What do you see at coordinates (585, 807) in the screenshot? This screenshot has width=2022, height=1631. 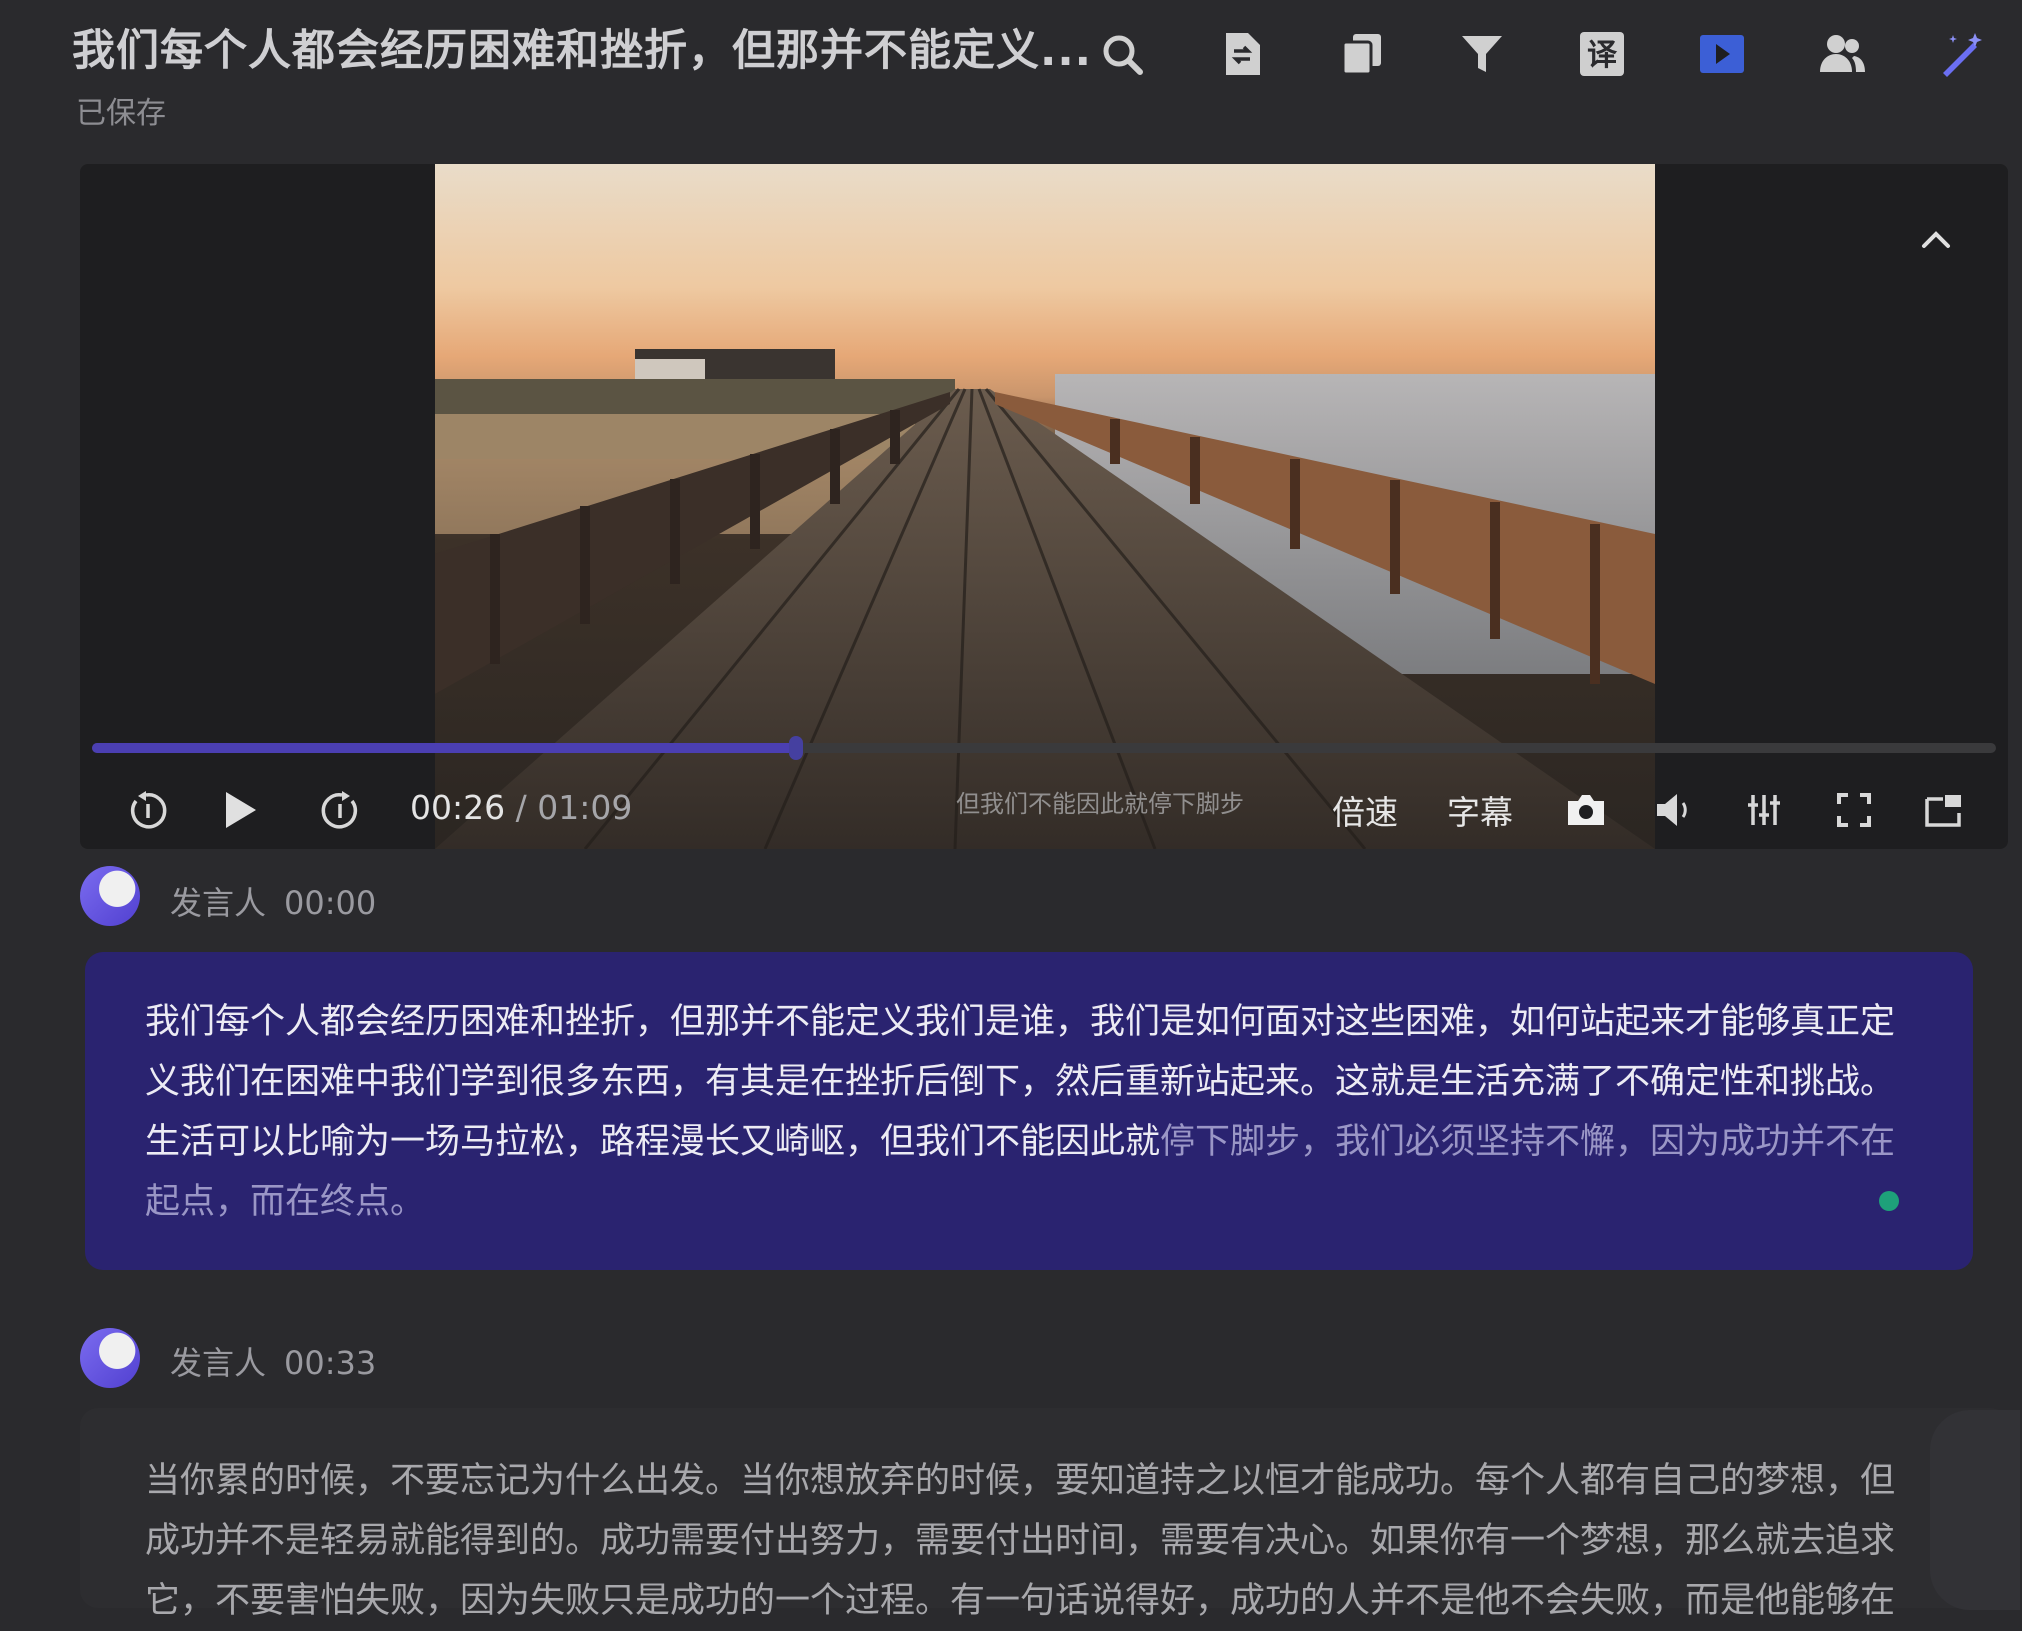 I see `total-time: 01:09` at bounding box center [585, 807].